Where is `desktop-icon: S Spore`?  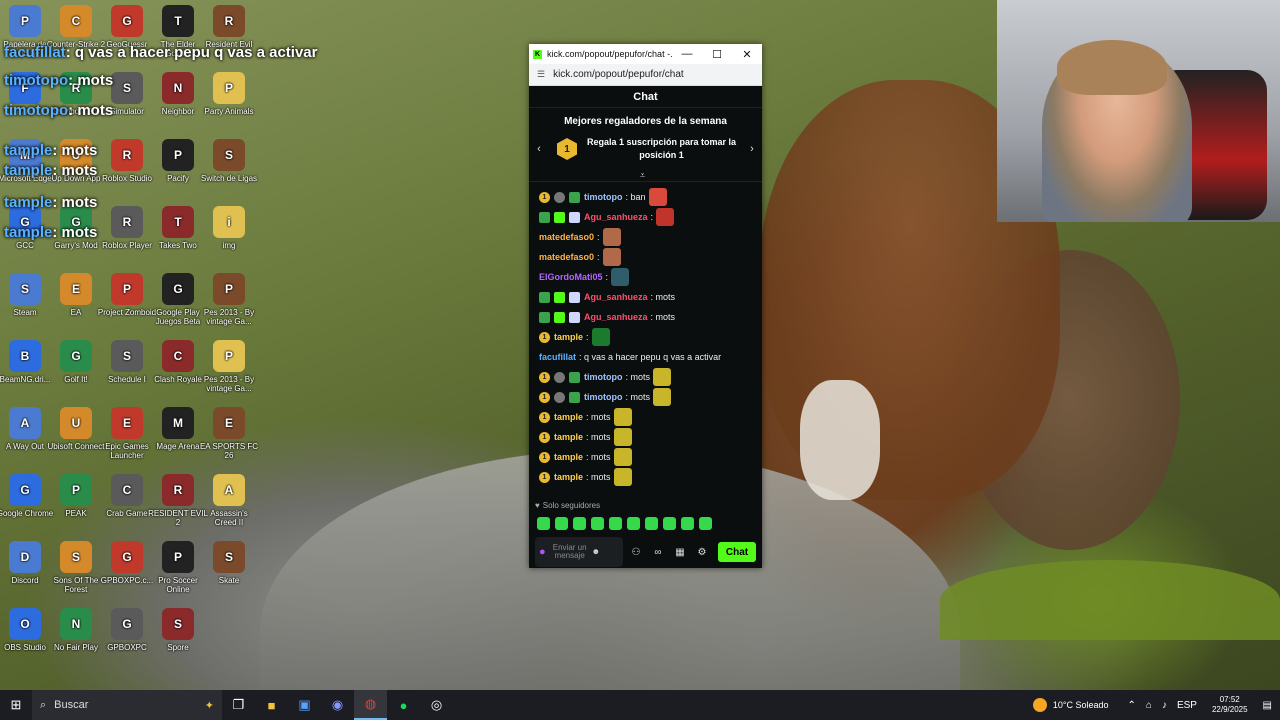
desktop-icon: S Spore is located at coordinates (178, 630).